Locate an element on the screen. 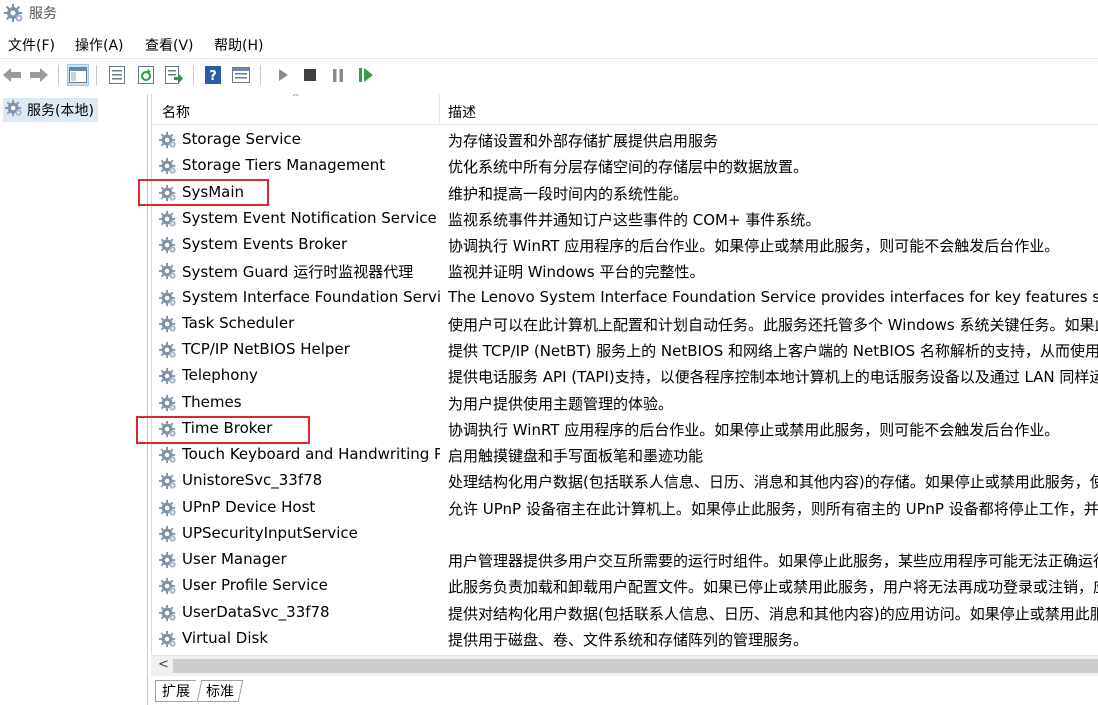  service-name: System Events Broker is located at coordinates (265, 244).